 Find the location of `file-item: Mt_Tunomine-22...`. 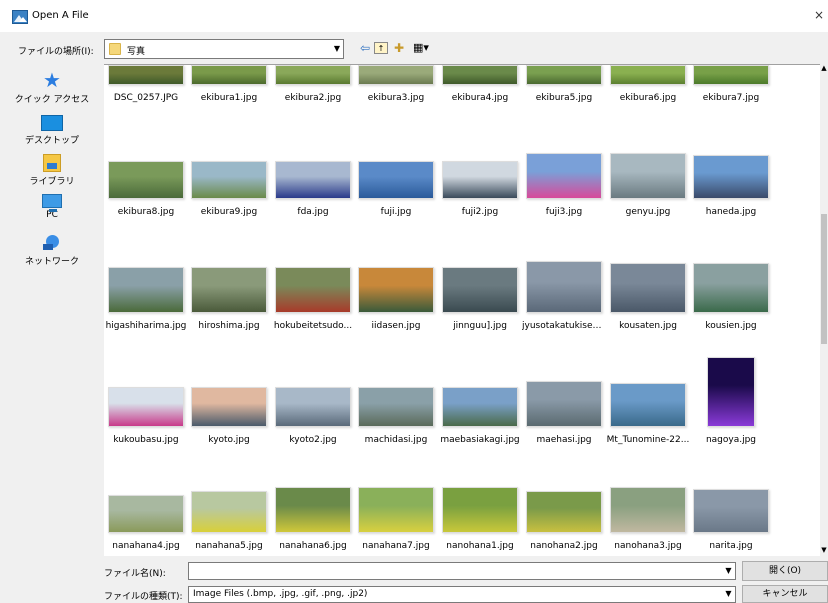

file-item: Mt_Tunomine-22... is located at coordinates (648, 390).